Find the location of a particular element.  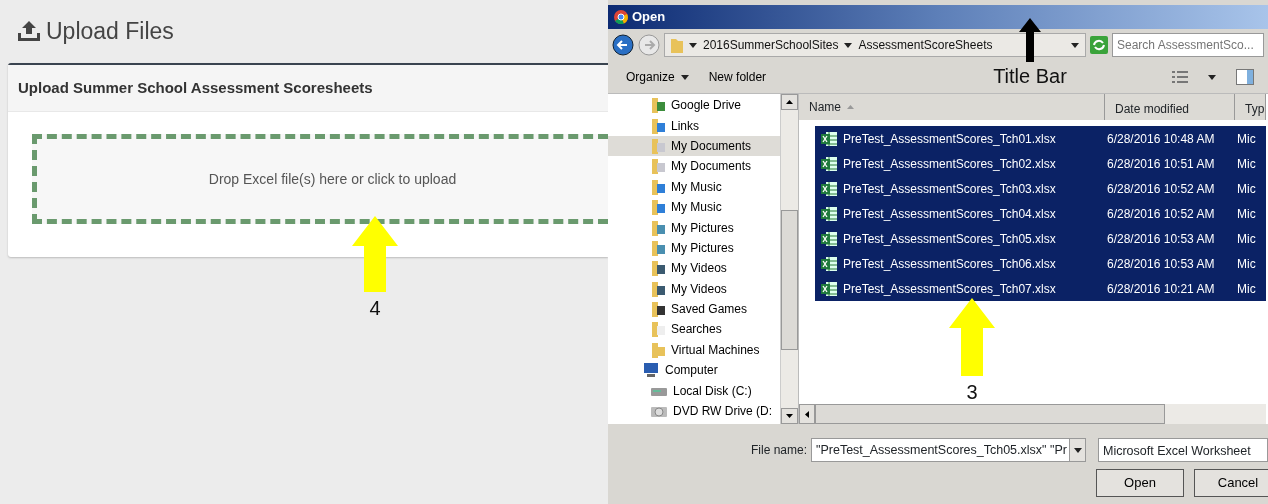

toolbar-button: New folder is located at coordinates (737, 77).